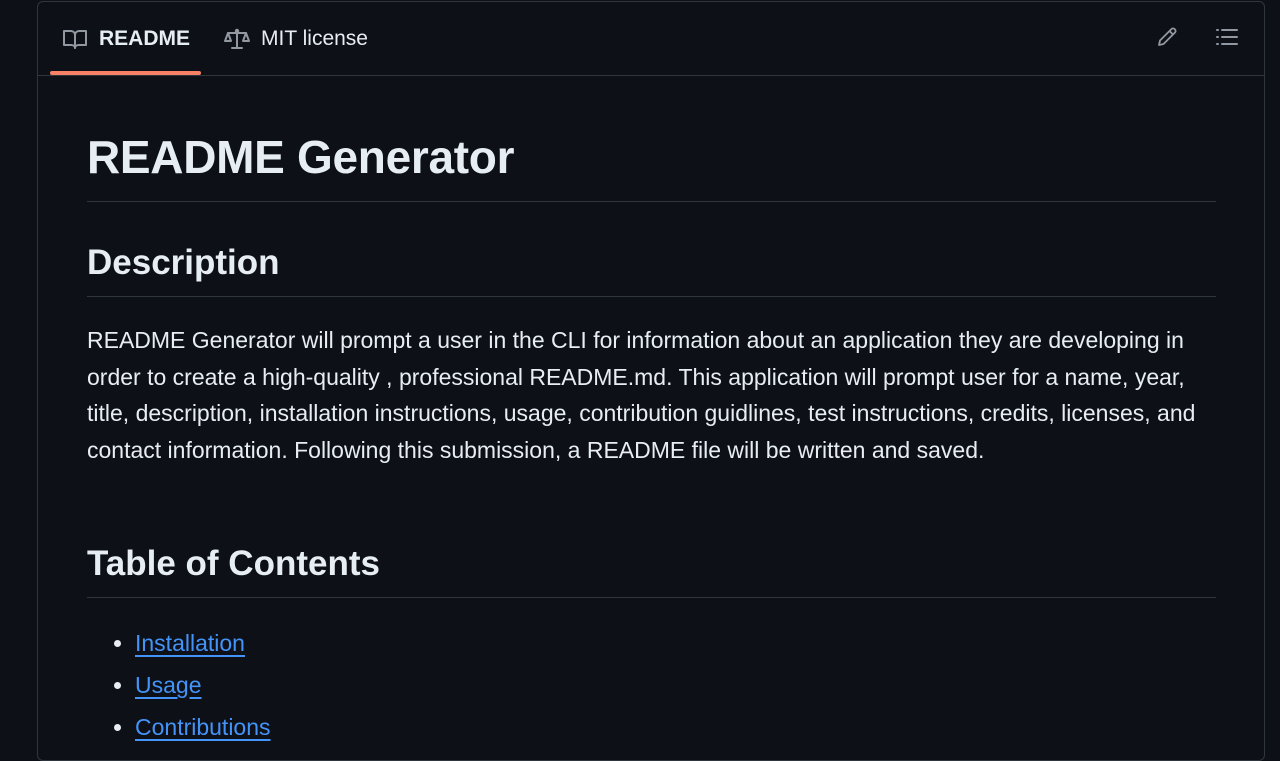 Image resolution: width=1280 pixels, height=761 pixels. I want to click on list-item: Contributions, so click(203, 727).